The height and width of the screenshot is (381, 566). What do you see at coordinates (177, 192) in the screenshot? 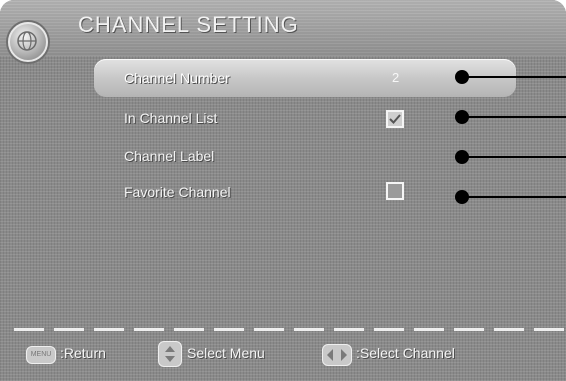
I see `menu-item-favorite-channel: Favorite Channel` at bounding box center [177, 192].